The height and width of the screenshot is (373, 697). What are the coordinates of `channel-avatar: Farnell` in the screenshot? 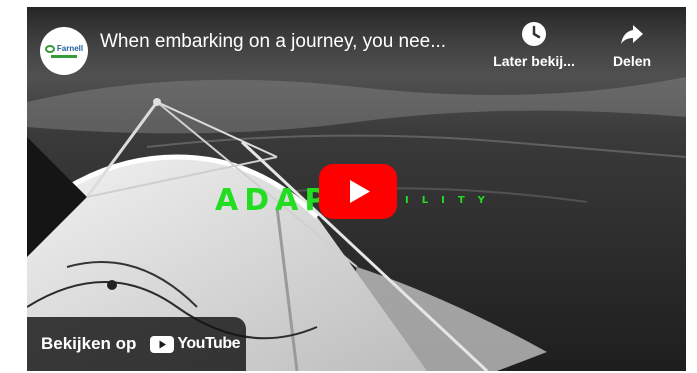 It's located at (64, 51).